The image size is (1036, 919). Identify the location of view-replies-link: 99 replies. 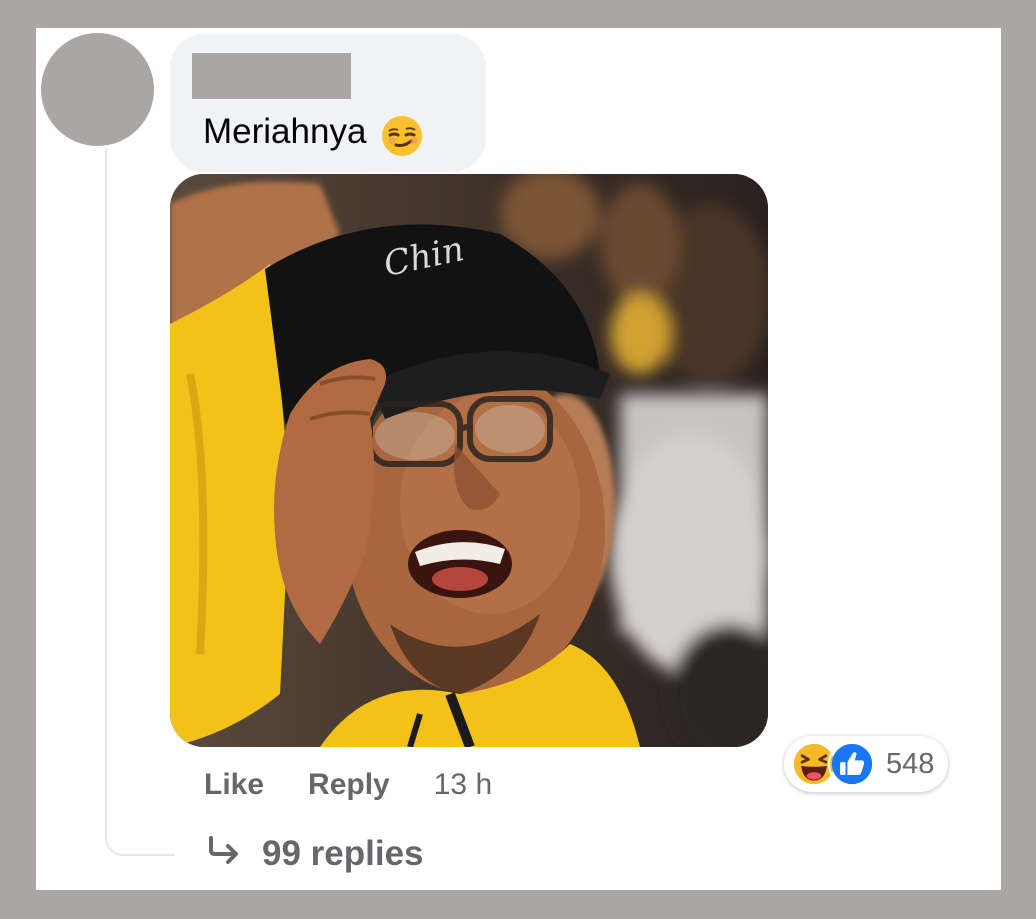
(315, 854).